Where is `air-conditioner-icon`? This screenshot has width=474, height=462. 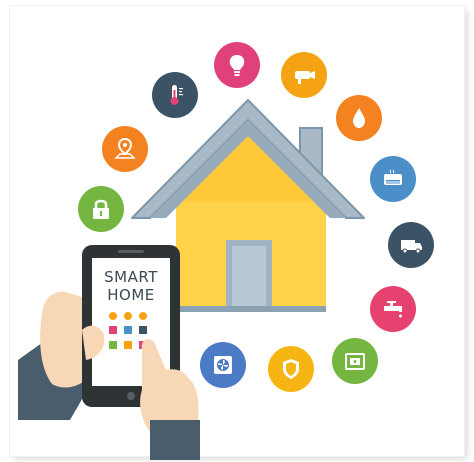 air-conditioner-icon is located at coordinates (393, 179).